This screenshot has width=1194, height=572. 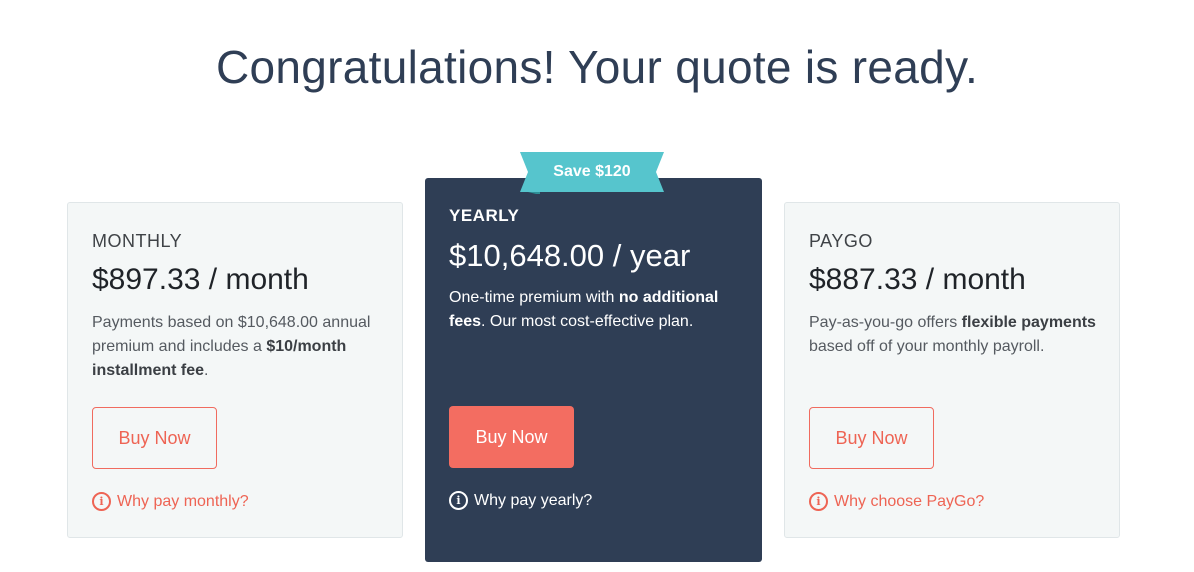 I want to click on plan-price: $10,648.00 / year, so click(x=570, y=255).